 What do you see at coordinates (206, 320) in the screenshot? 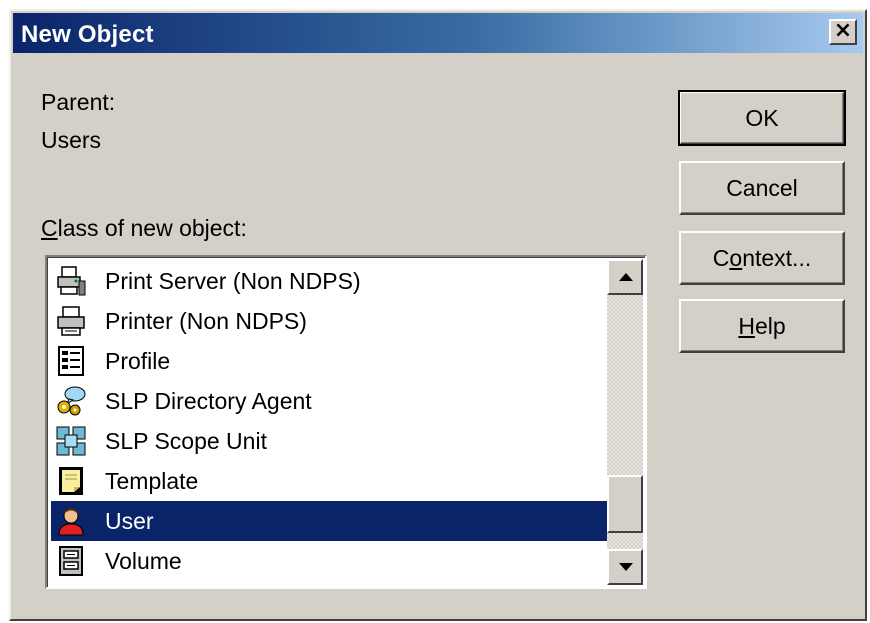
I see `list-item-label: Printer (Non NDPS)` at bounding box center [206, 320].